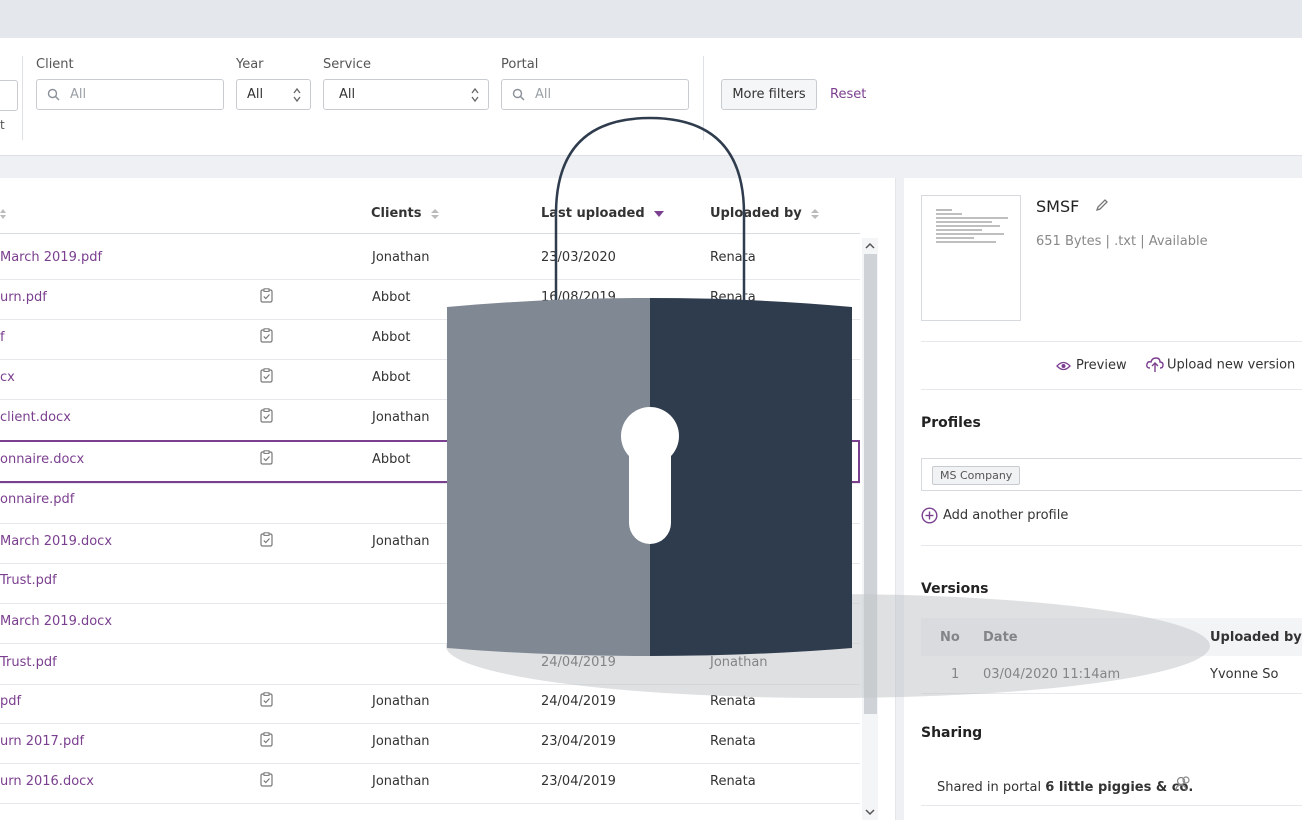 This screenshot has height=820, width=1302. What do you see at coordinates (51, 257) in the screenshot?
I see `file-name-link: March 2019.pdf` at bounding box center [51, 257].